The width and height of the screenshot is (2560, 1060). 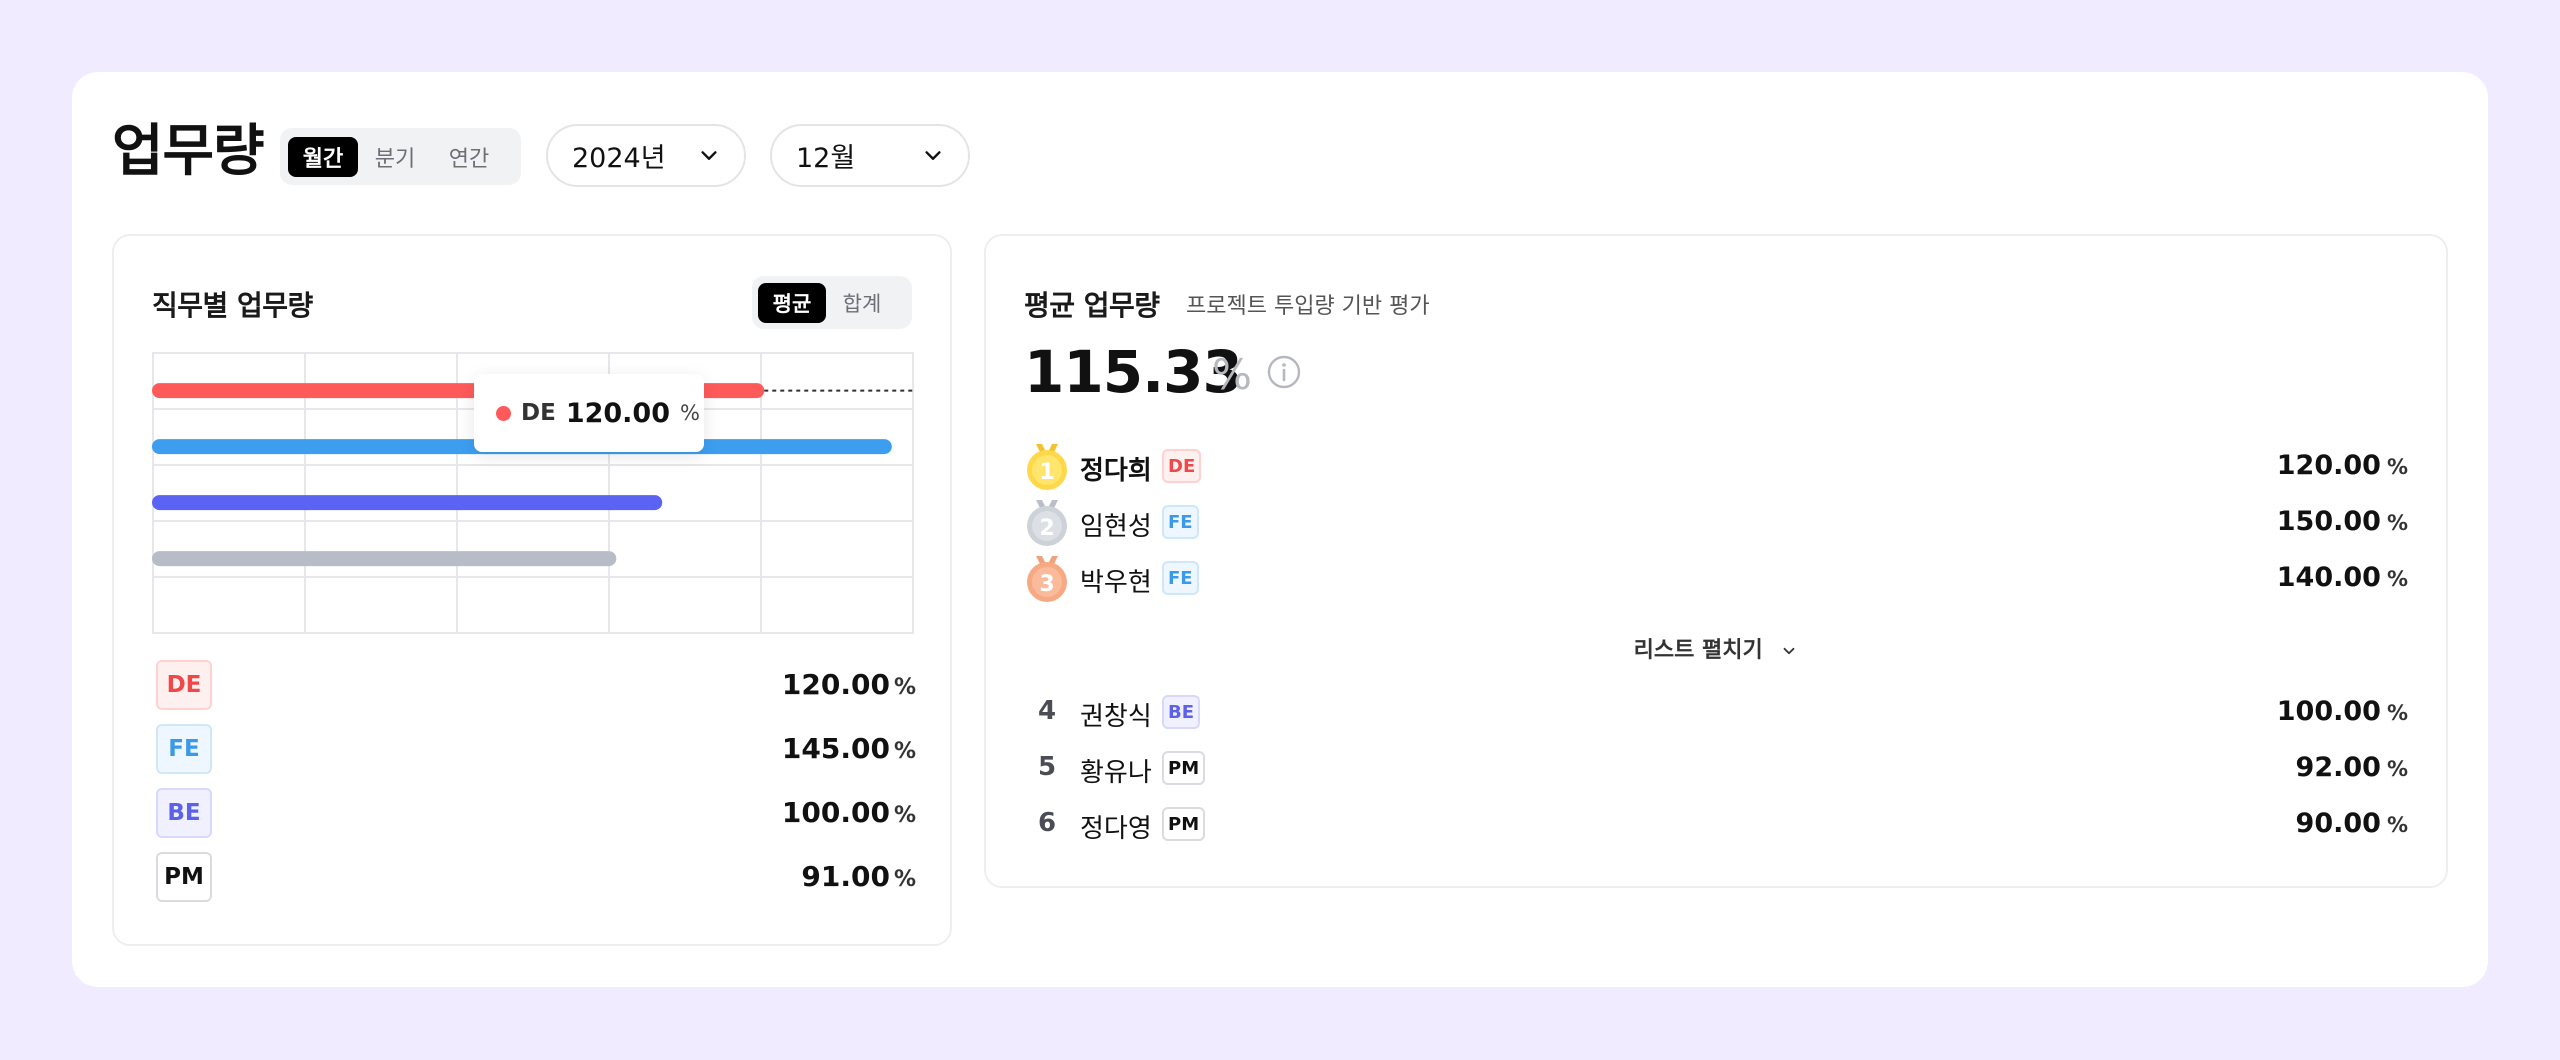 I want to click on role-workload-title: 직무별 업무량, so click(x=232, y=305).